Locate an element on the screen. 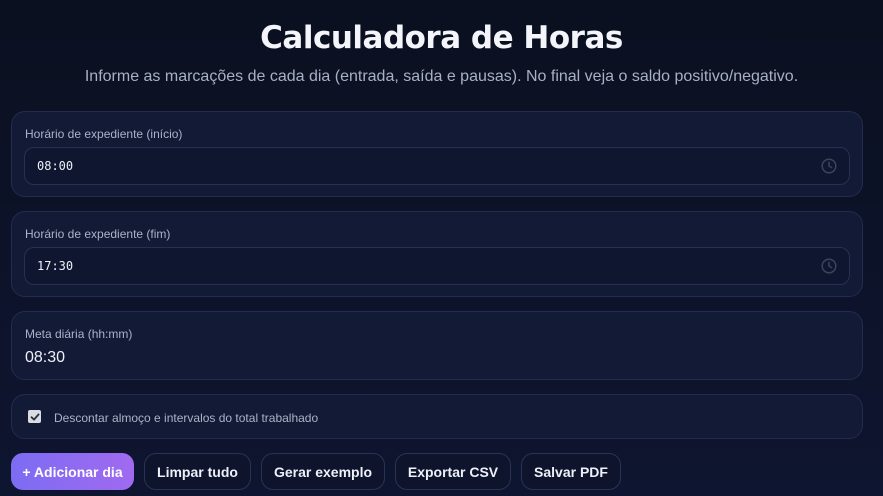 The height and width of the screenshot is (496, 883). save-pdf-button: Salvar PDF is located at coordinates (571, 471).